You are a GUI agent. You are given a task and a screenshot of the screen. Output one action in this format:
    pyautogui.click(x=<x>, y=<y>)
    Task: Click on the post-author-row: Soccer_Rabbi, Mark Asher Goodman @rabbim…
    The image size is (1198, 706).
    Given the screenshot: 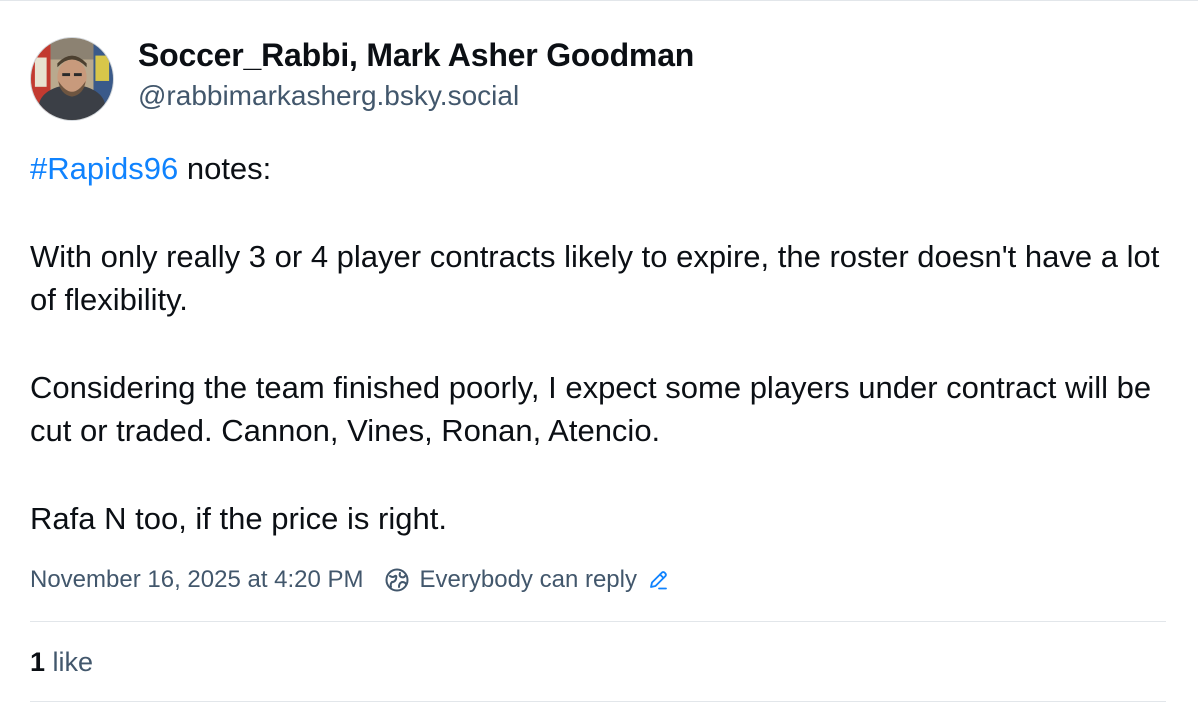 What is the action you would take?
    pyautogui.click(x=362, y=79)
    